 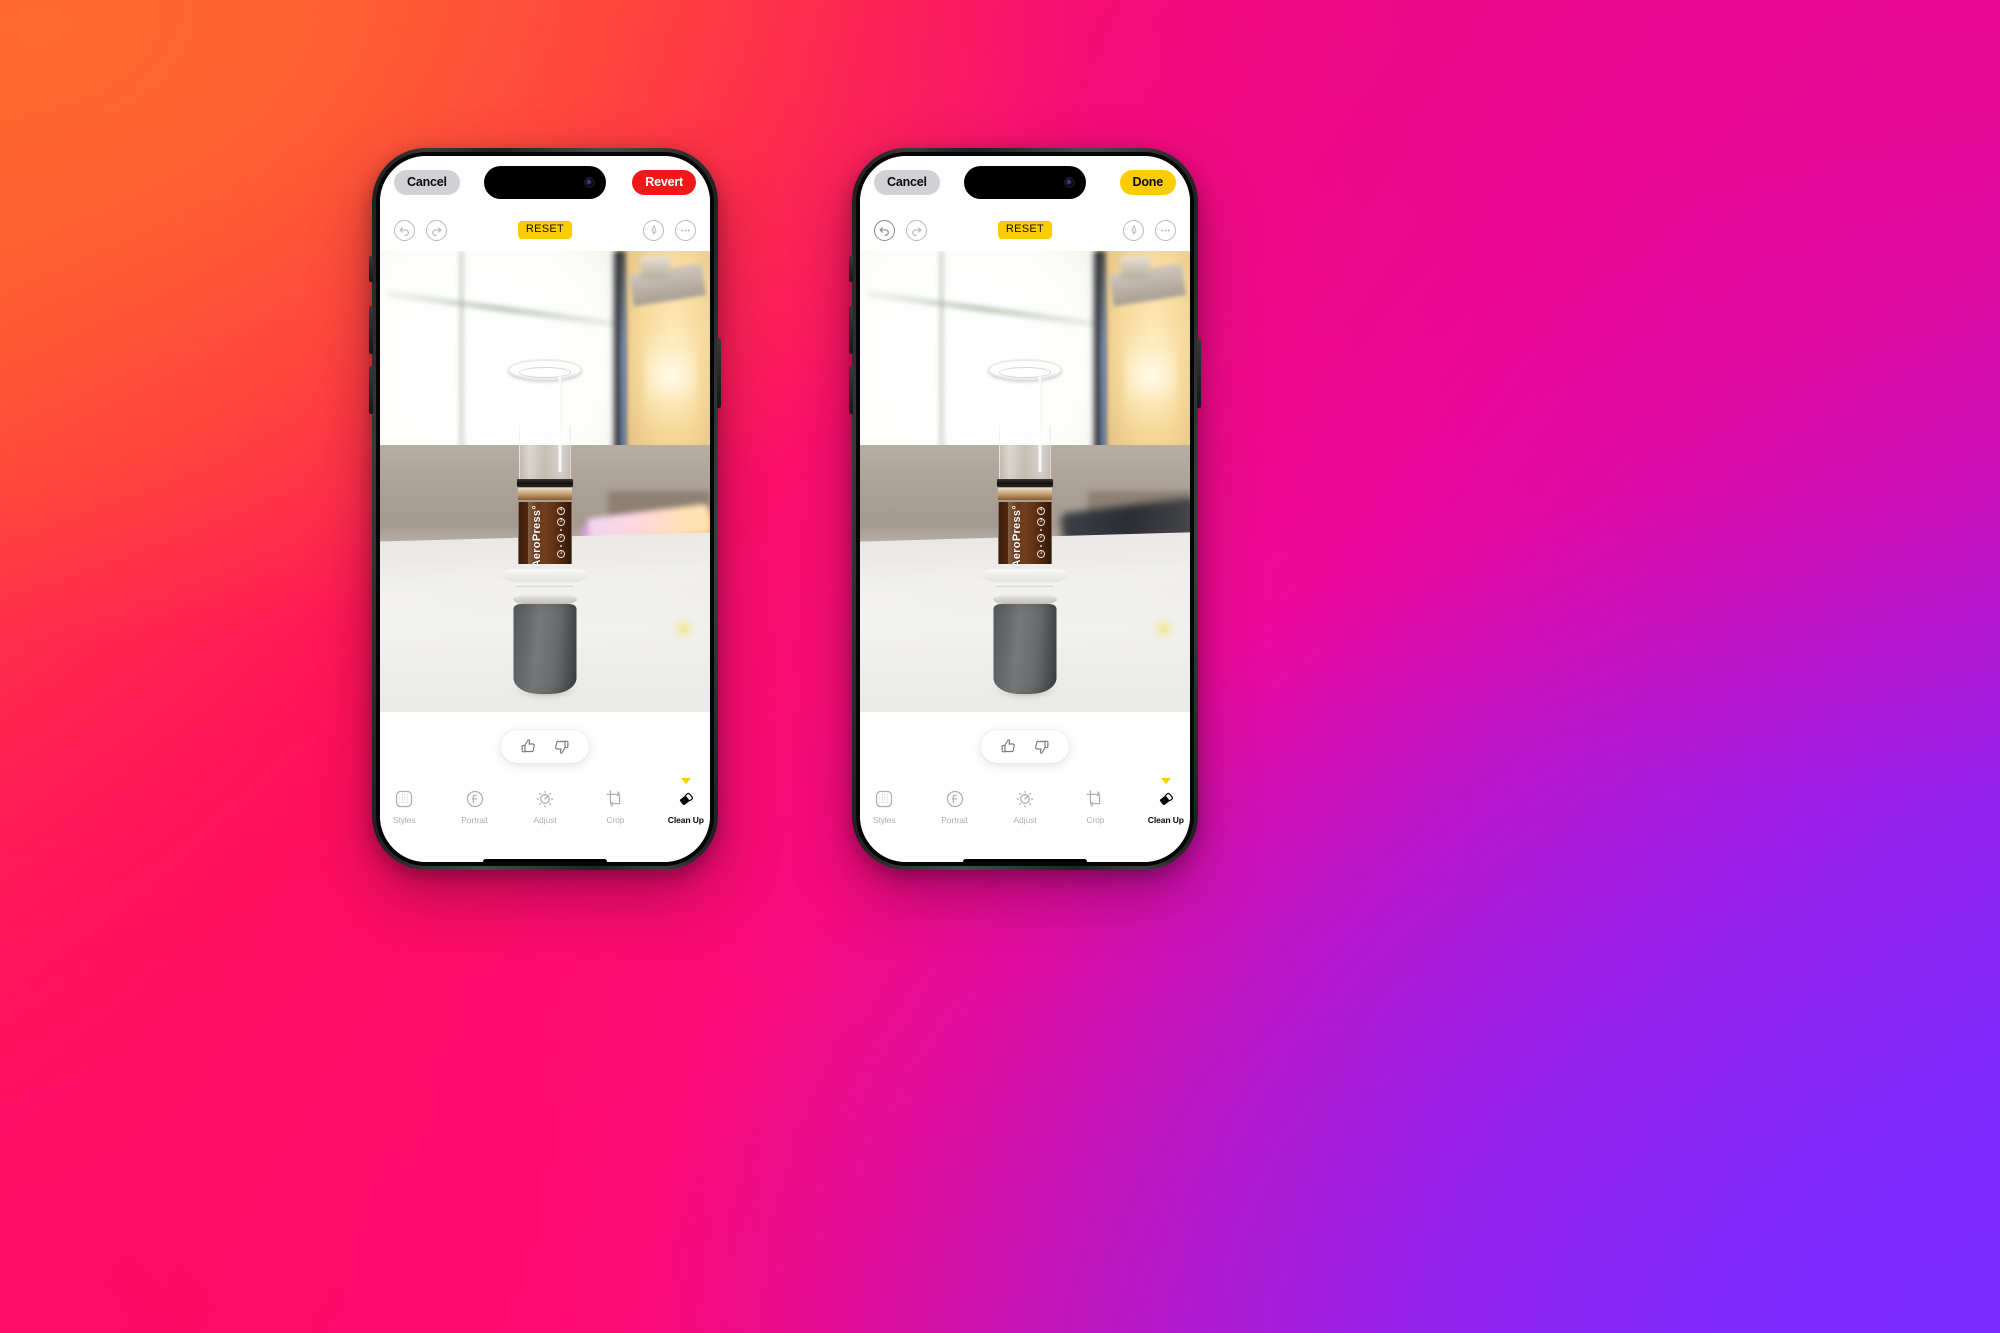 What do you see at coordinates (545, 576) in the screenshot?
I see `aeropress-flange` at bounding box center [545, 576].